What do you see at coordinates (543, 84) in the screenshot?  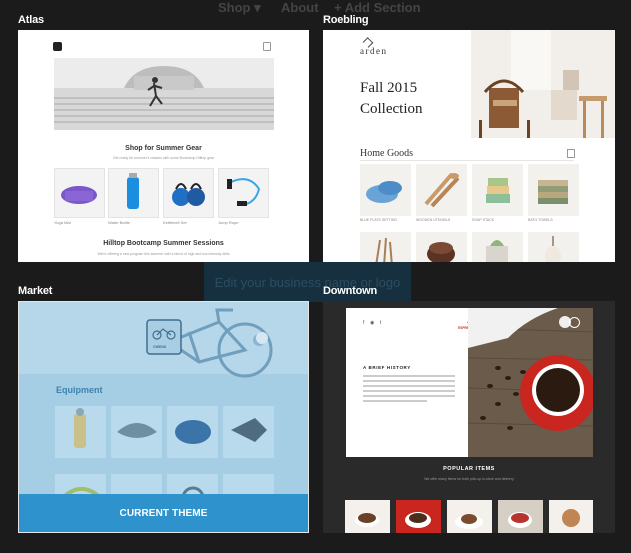 I see `roebling-hero-image` at bounding box center [543, 84].